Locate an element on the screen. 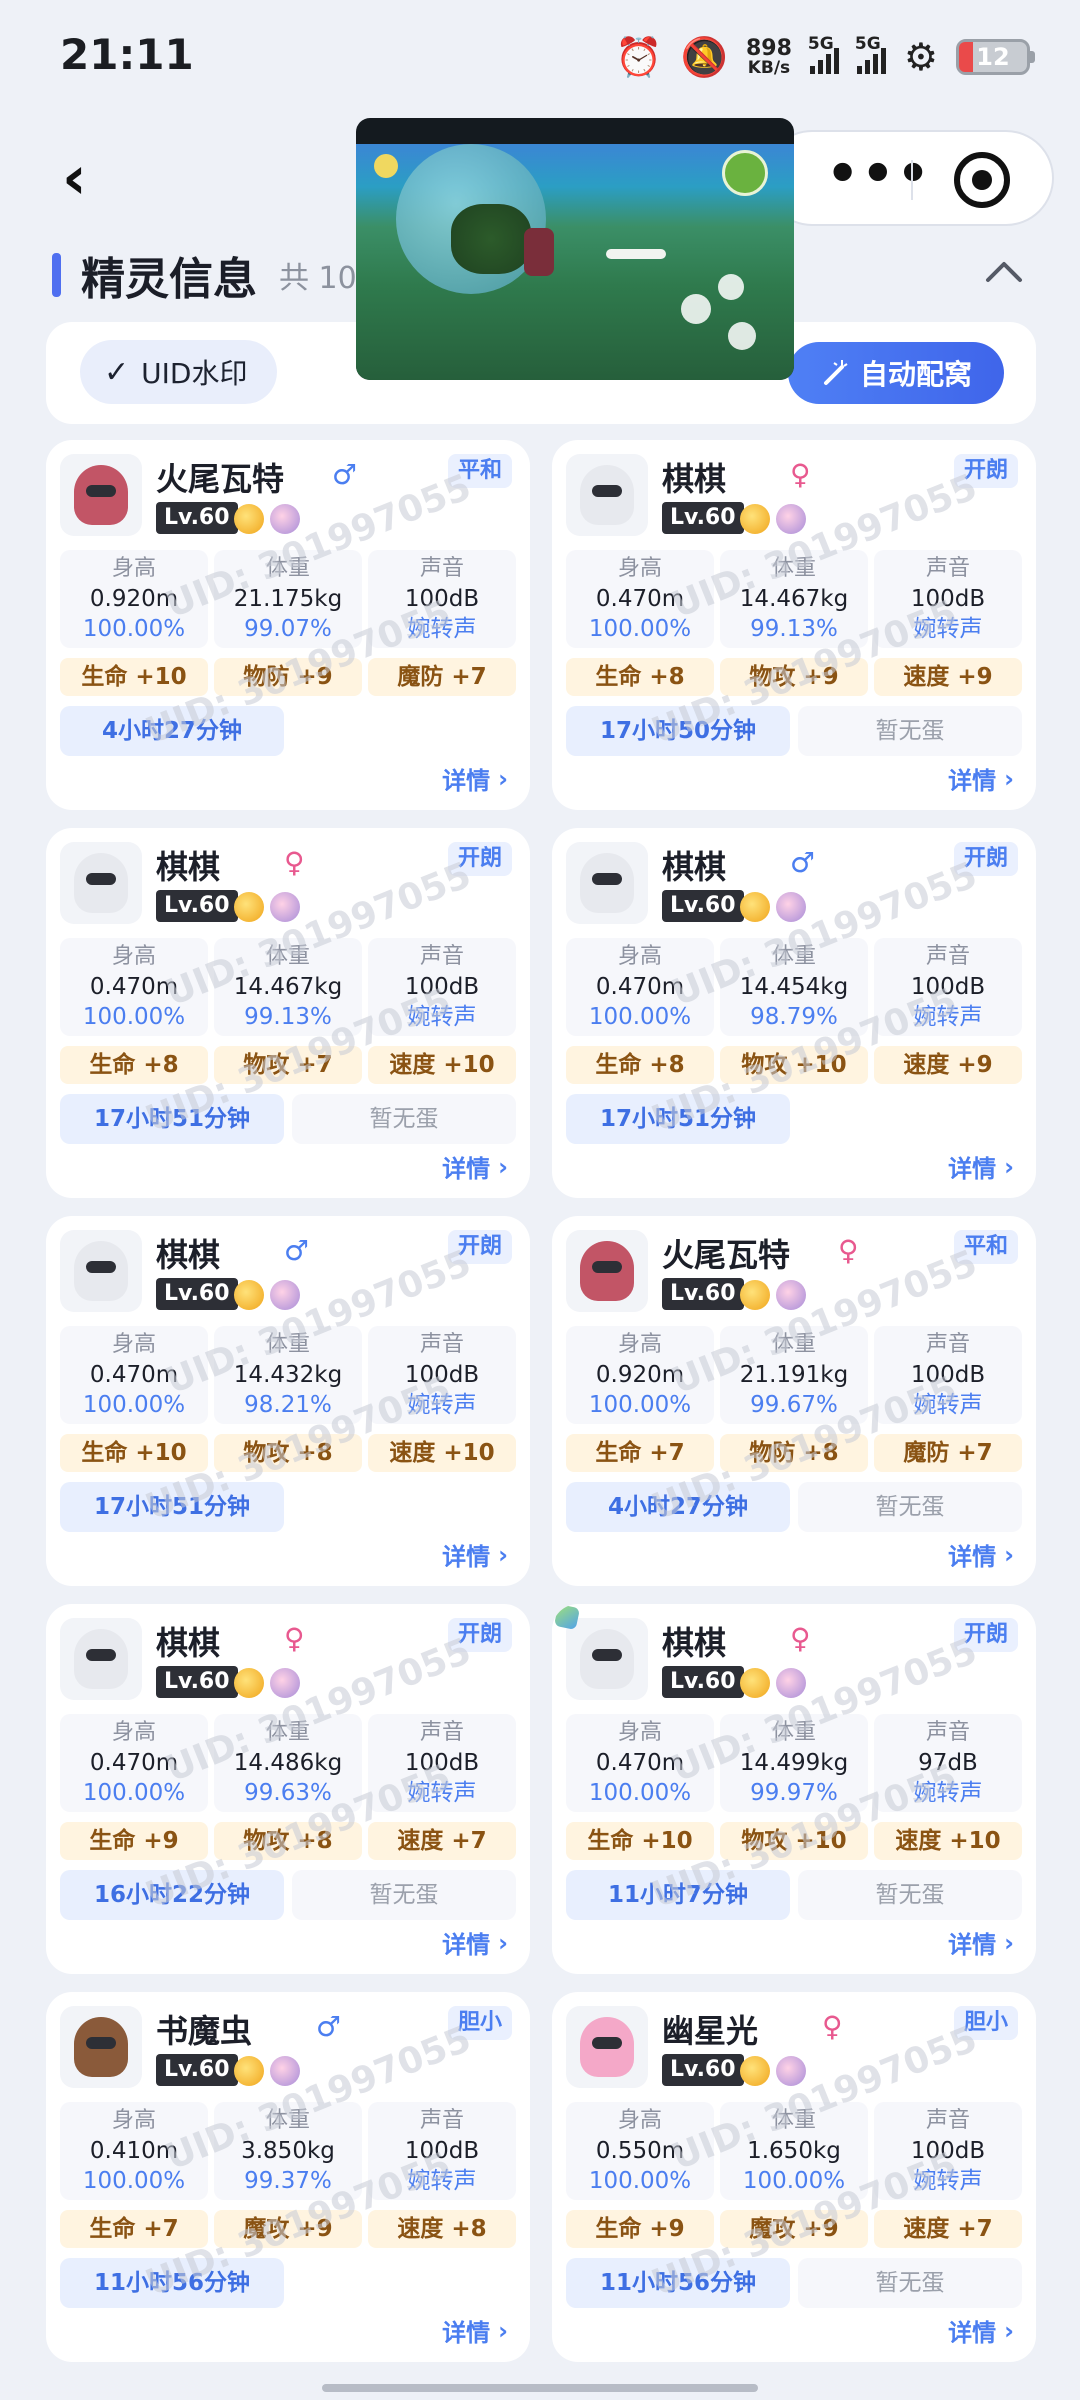  weight-stat: 体重 14.486kg 99.63% is located at coordinates (288, 1763).